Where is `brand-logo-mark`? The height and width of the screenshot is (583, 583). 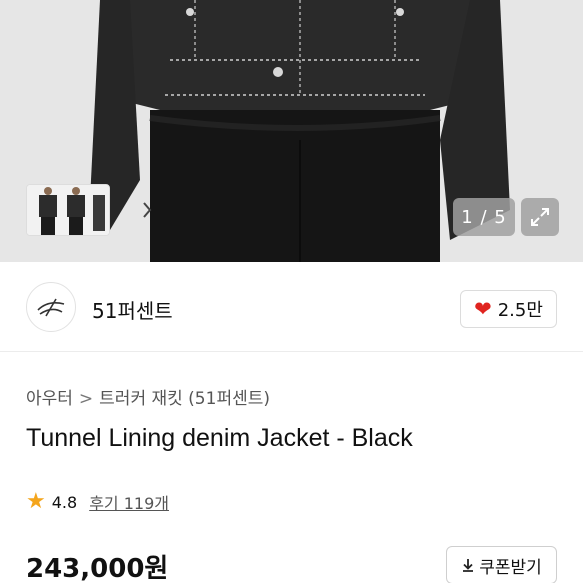
brand-logo-mark is located at coordinates (51, 307).